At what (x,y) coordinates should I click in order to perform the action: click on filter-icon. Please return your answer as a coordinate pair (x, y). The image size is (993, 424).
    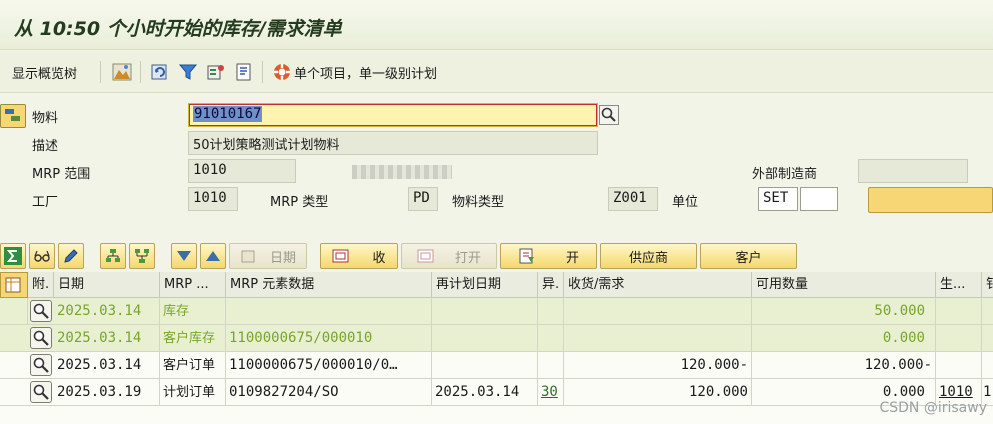
    Looking at the image, I should click on (188, 72).